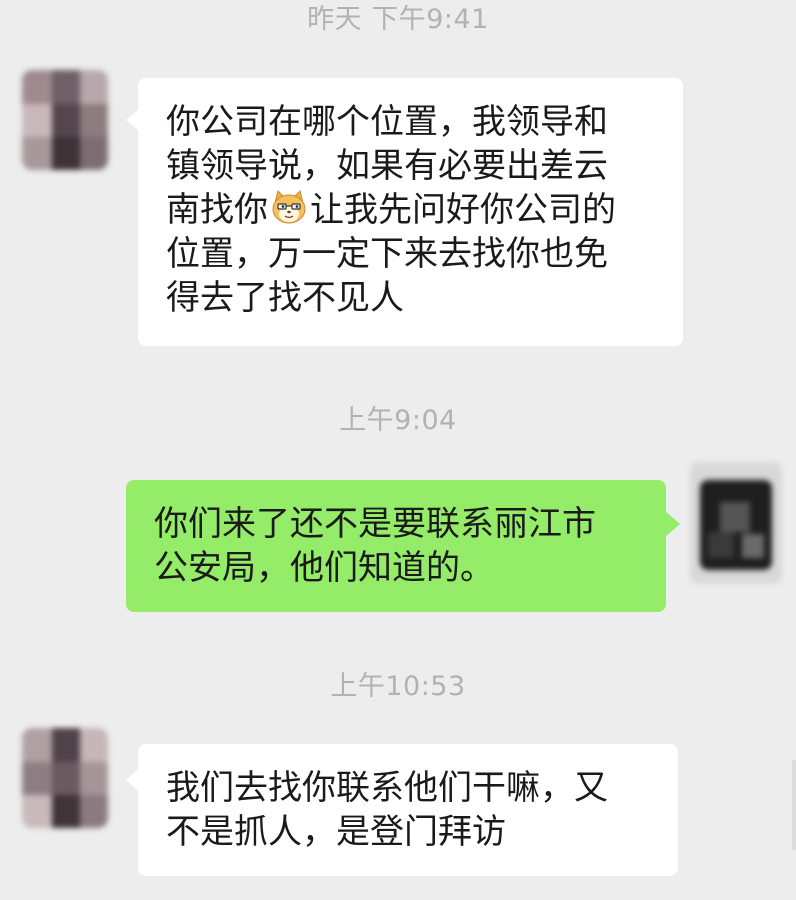  I want to click on message-text-line: 不是抓人，是登门拜访, so click(336, 832).